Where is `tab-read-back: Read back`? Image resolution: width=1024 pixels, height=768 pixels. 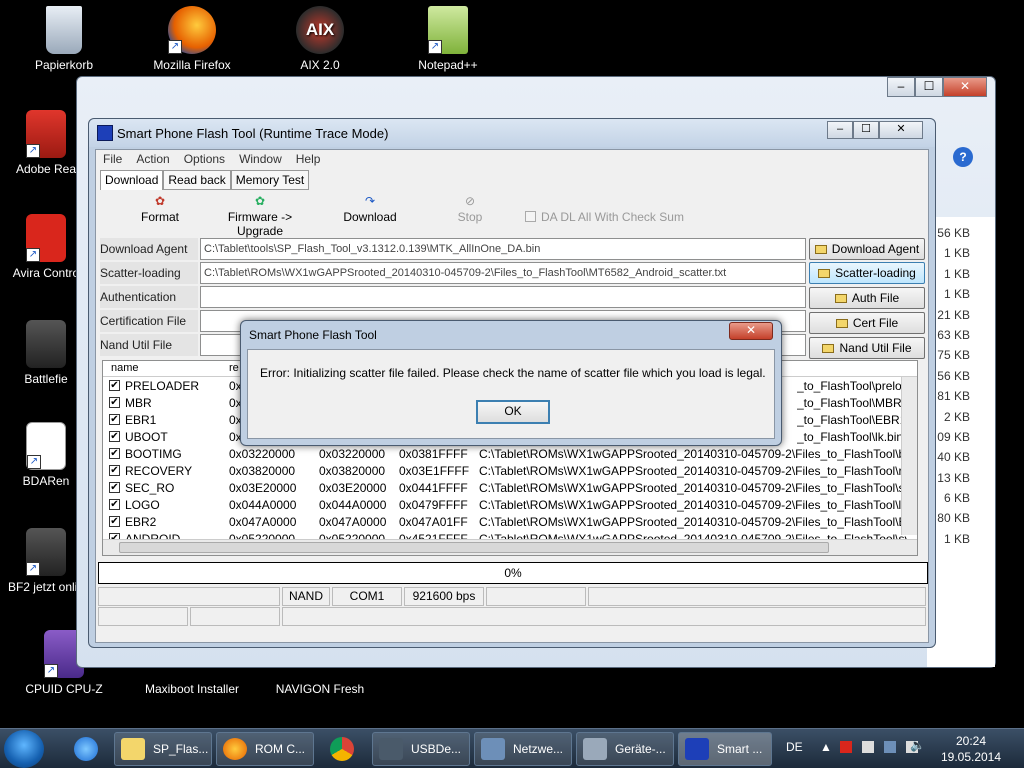
tab-read-back: Read back is located at coordinates (197, 180).